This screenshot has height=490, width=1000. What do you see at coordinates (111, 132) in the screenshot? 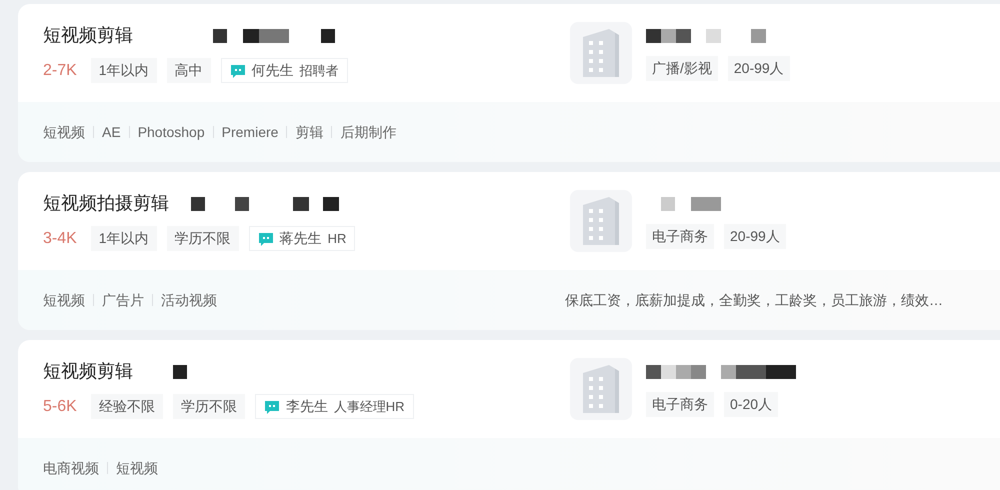
I see `skill-tag: AE` at bounding box center [111, 132].